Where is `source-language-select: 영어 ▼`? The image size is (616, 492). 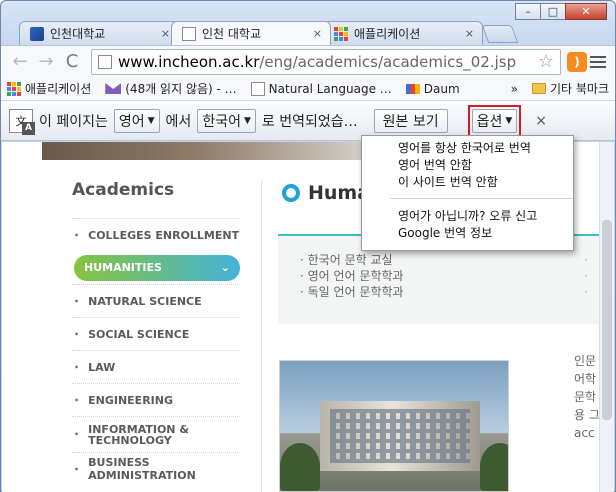
source-language-select: 영어 ▼ is located at coordinates (136, 120).